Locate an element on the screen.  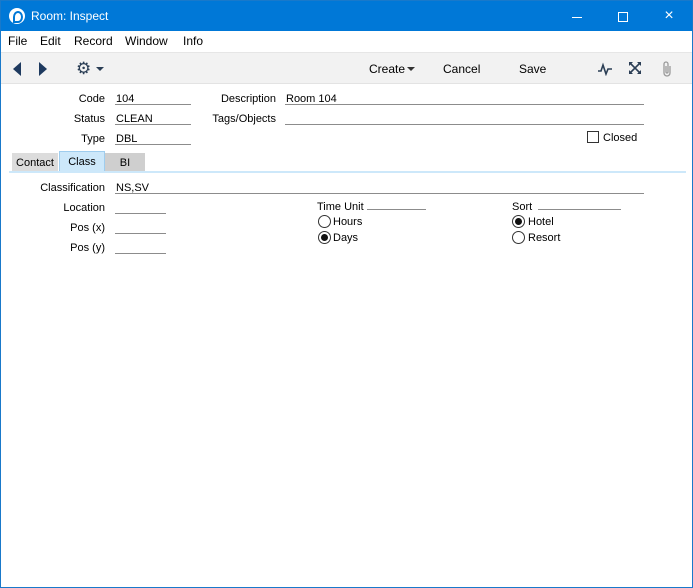
status-label: Status is located at coordinates (89, 119).